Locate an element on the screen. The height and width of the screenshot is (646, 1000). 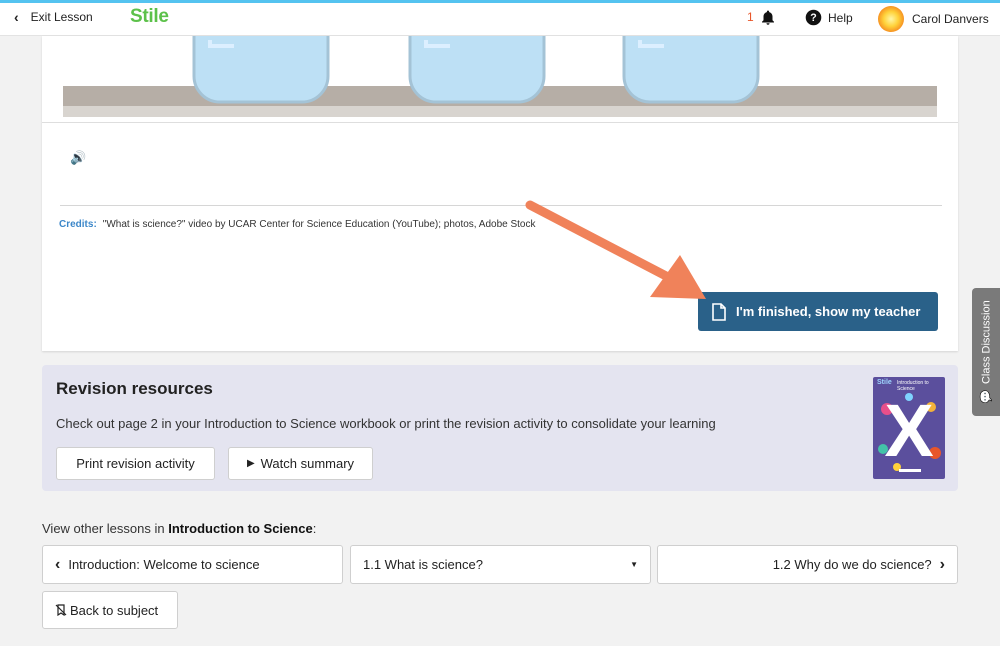
back-to-subject-button: Back to subject is located at coordinates (110, 610).